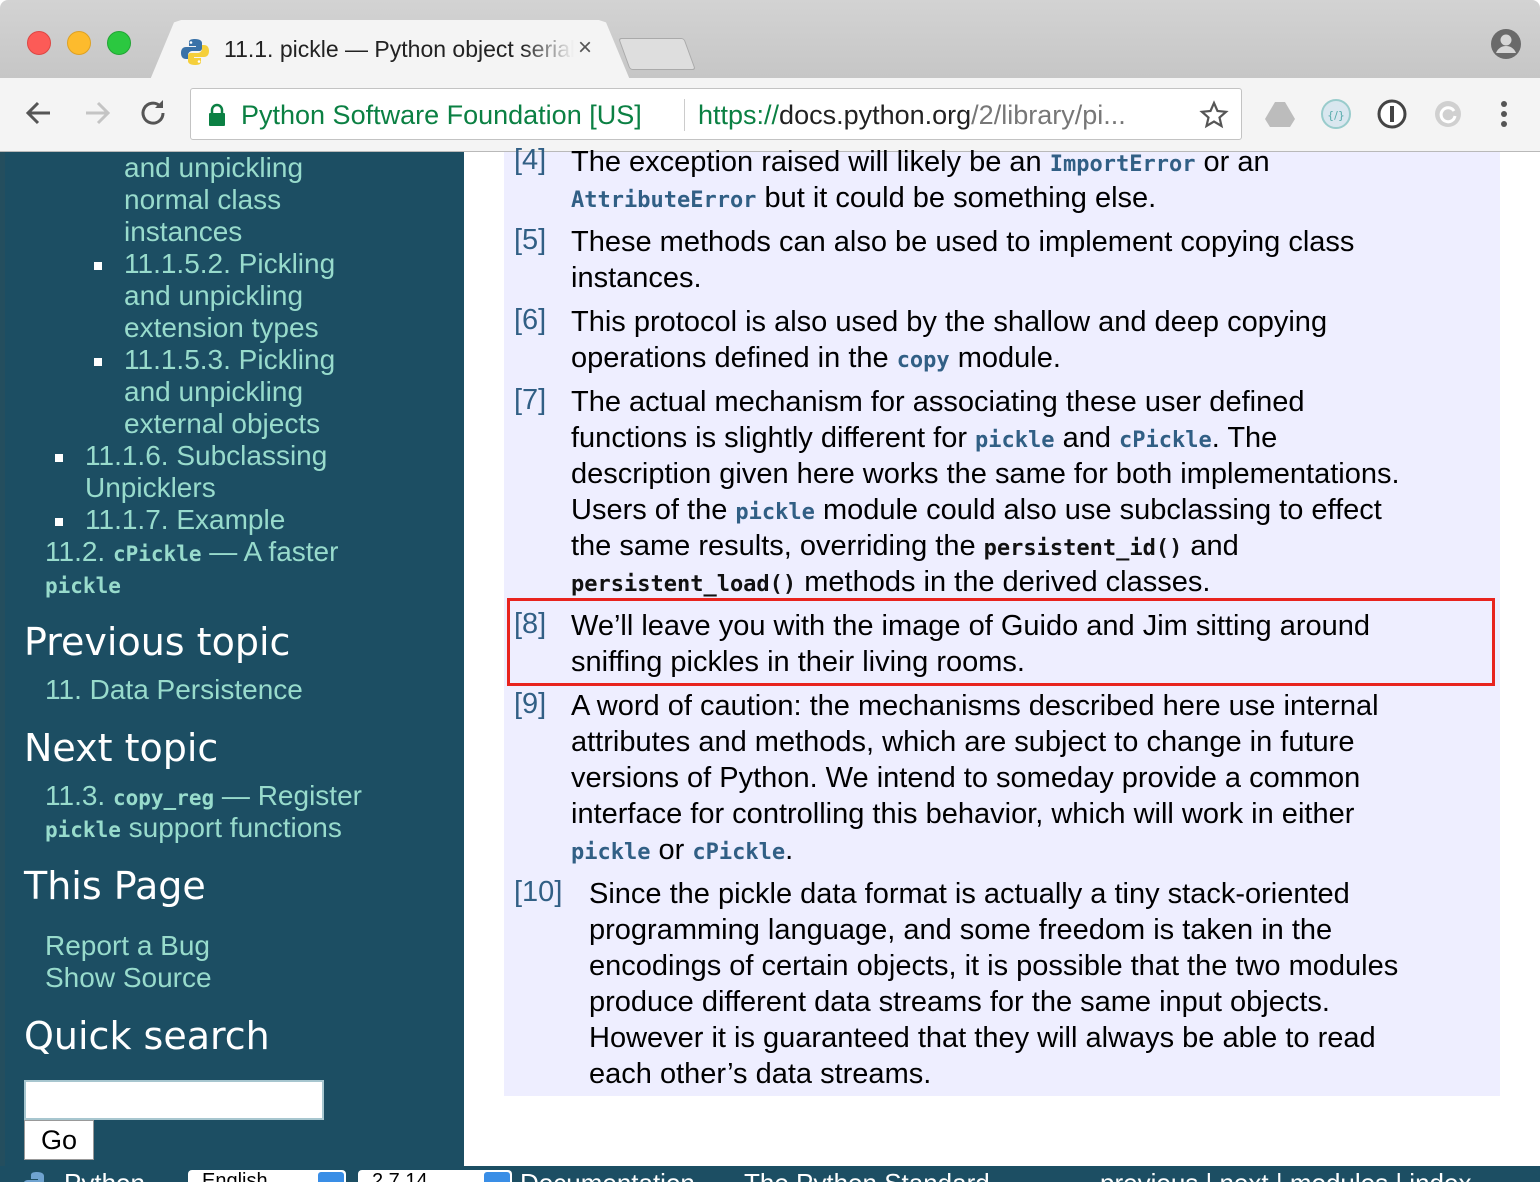 The width and height of the screenshot is (1540, 1182). Describe the element at coordinates (867, 1175) in the screenshot. I see `standard-library-link: The Python Standard` at that location.